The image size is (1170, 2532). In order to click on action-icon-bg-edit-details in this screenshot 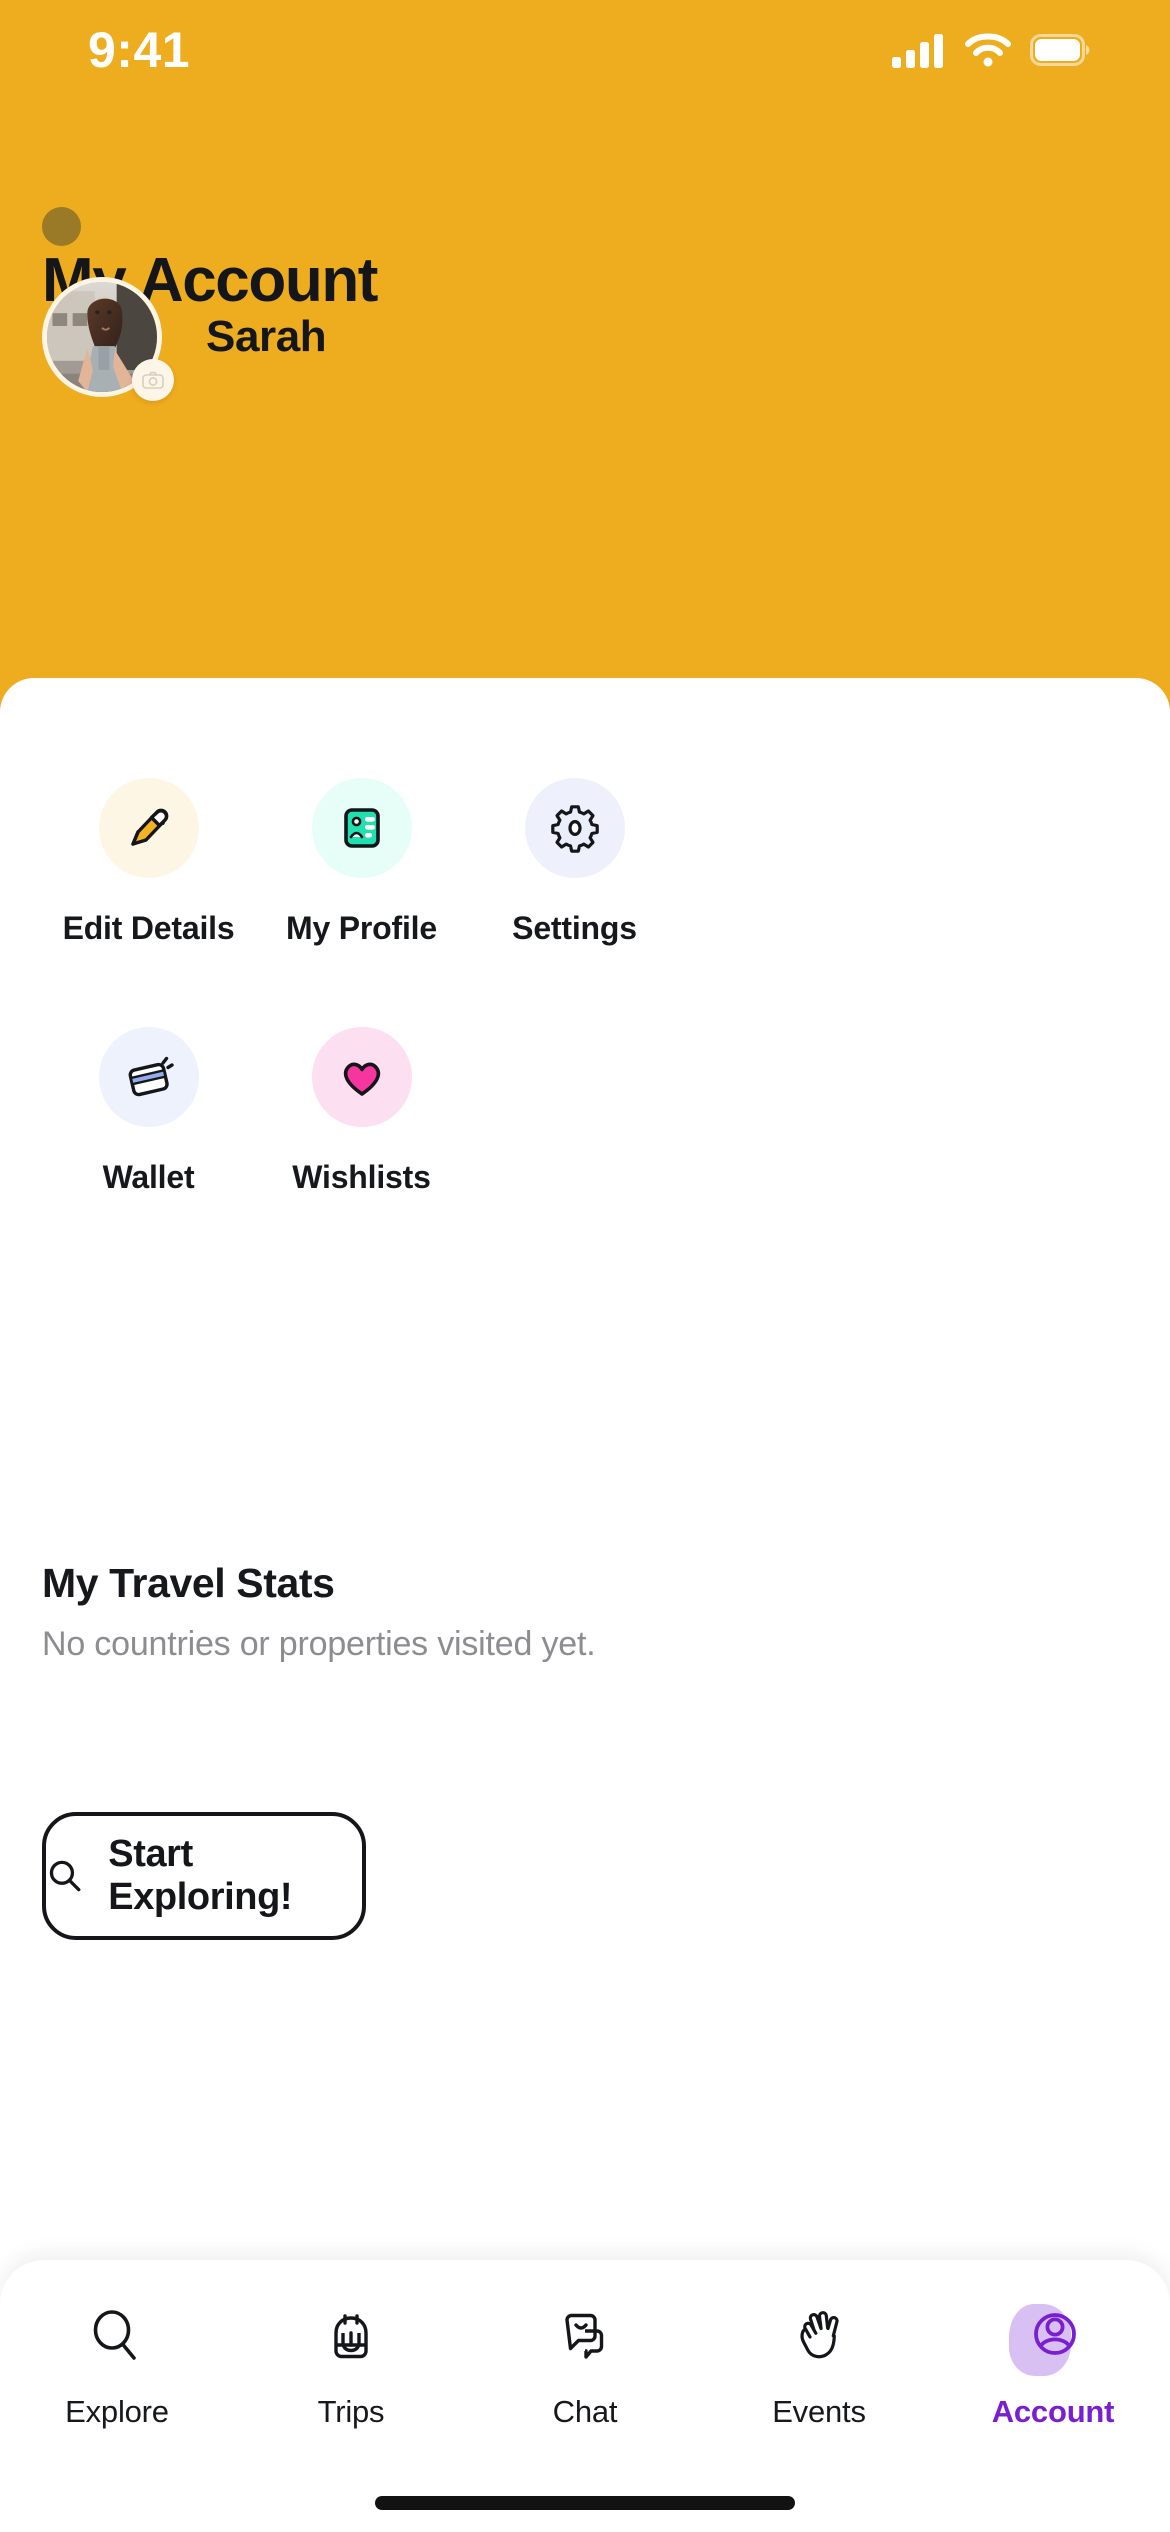, I will do `click(148, 828)`.